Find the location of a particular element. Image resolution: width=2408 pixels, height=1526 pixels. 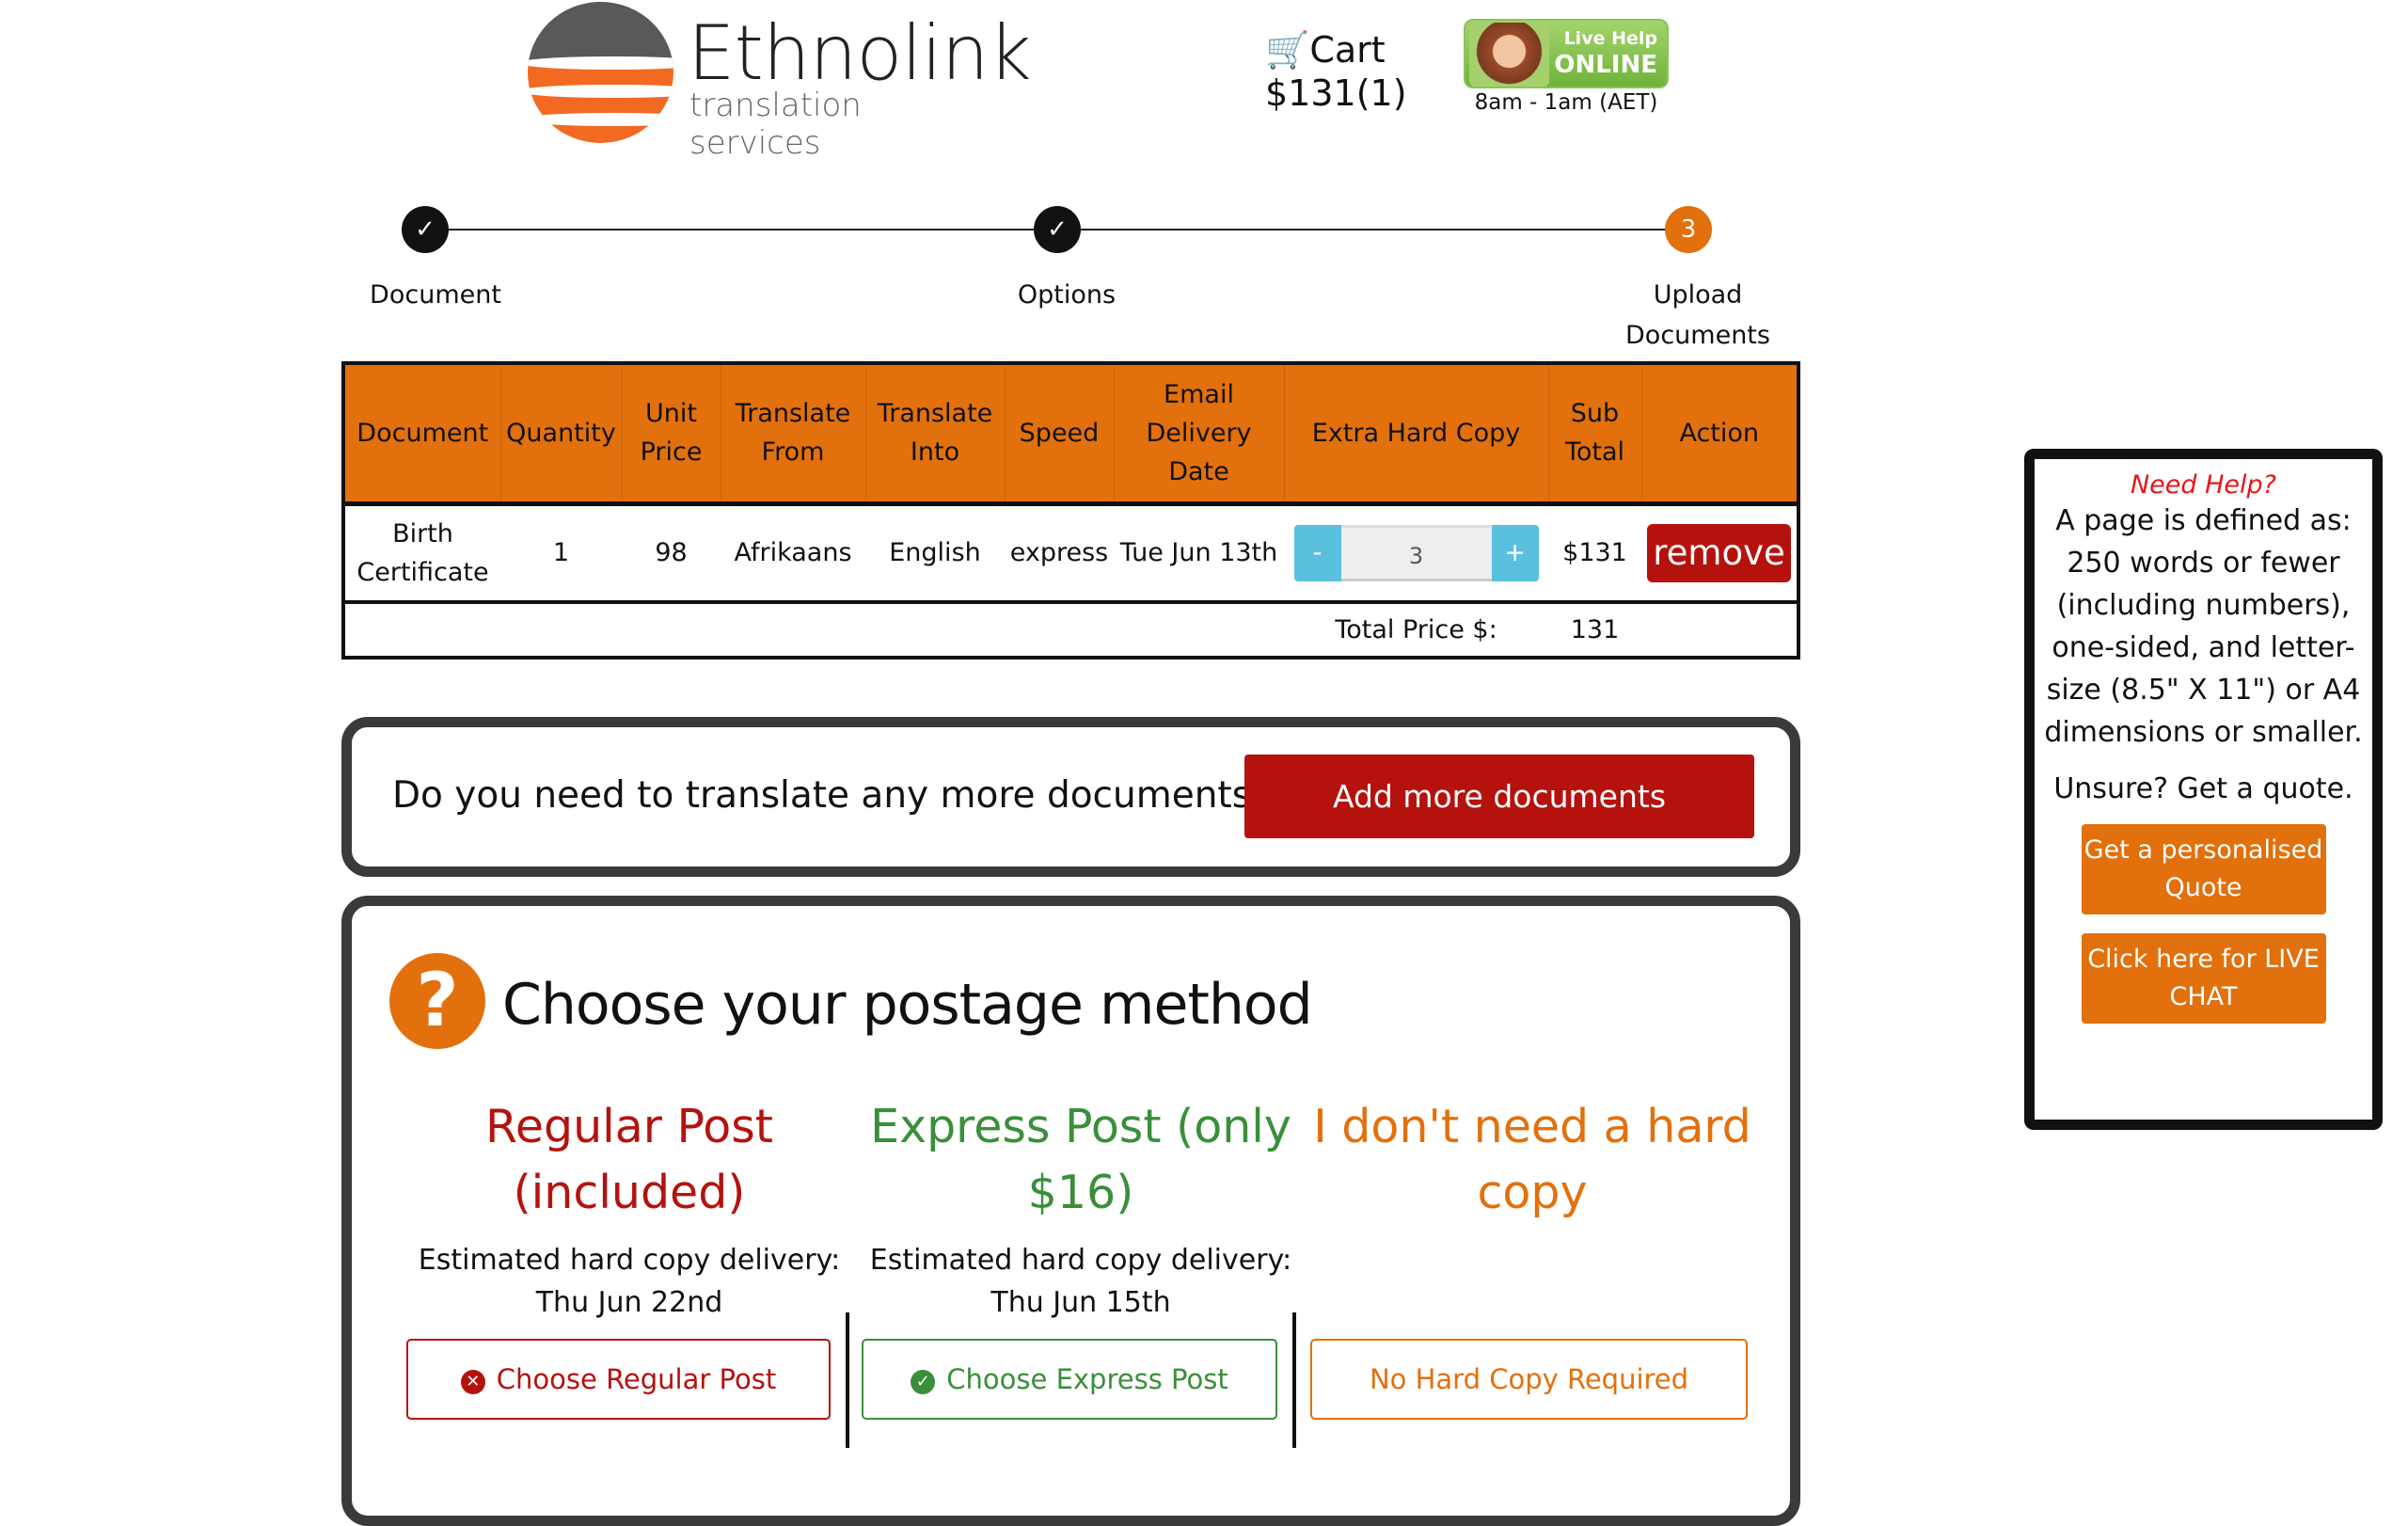

button-label: Choose Express Post is located at coordinates (1087, 1379).